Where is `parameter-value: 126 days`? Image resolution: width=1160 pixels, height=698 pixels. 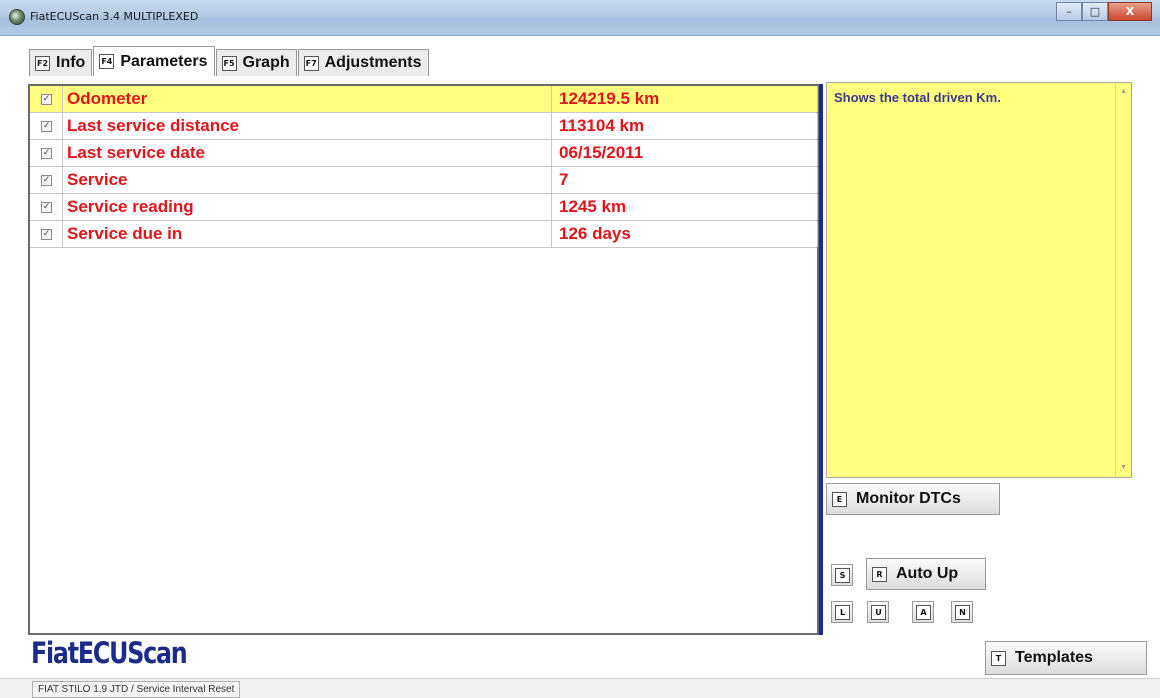
parameter-value: 126 days is located at coordinates (595, 233).